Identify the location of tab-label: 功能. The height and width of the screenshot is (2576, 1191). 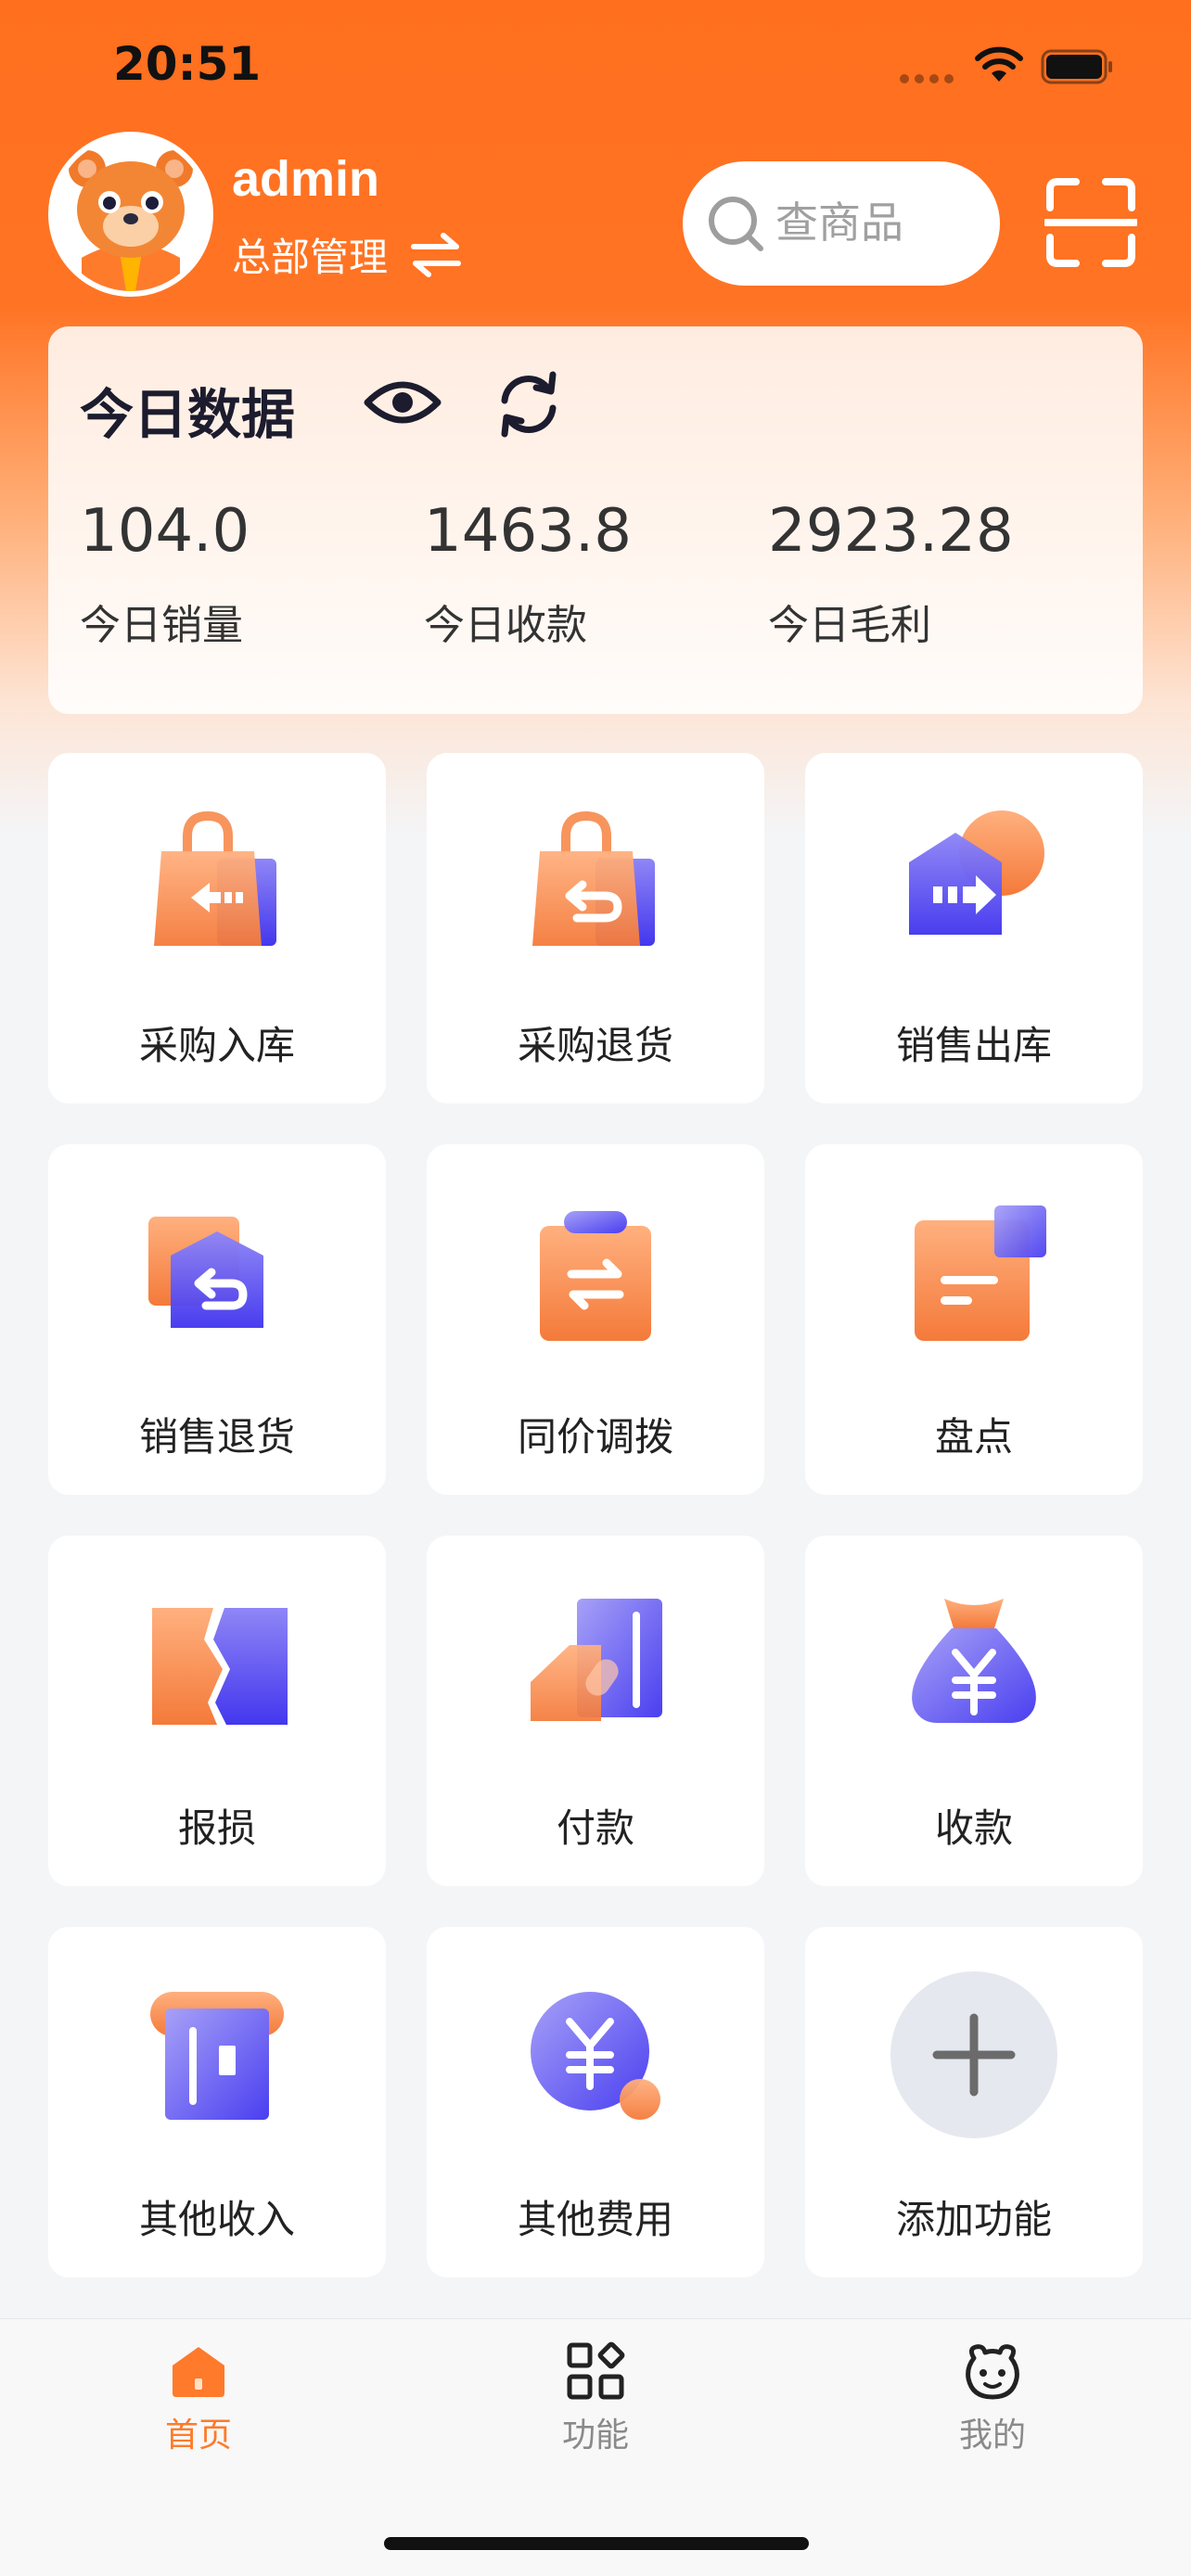
(595, 2436).